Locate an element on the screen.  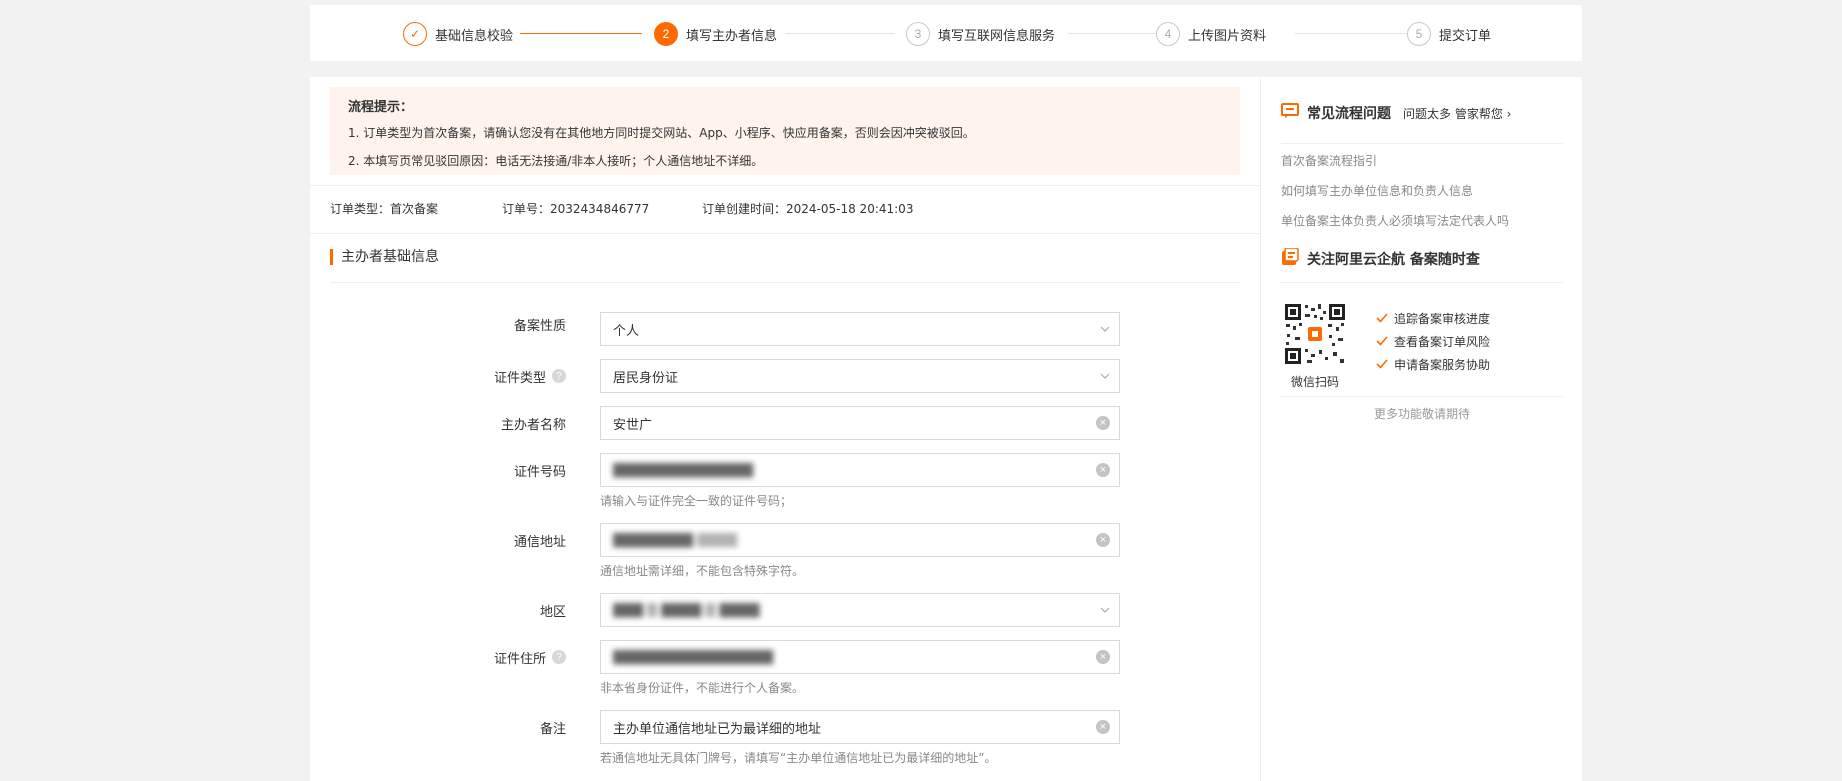
feature-item: 追踪备案审核进度 is located at coordinates (1433, 318).